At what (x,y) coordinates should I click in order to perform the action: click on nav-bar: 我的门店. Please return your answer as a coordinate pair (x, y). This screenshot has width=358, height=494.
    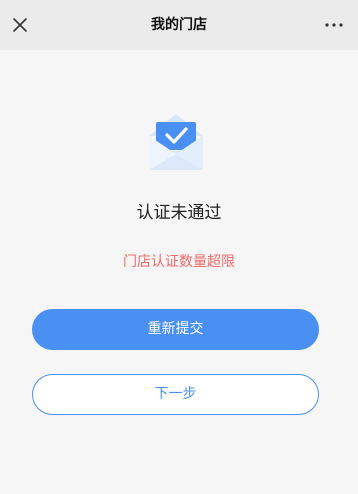
    Looking at the image, I should click on (179, 25).